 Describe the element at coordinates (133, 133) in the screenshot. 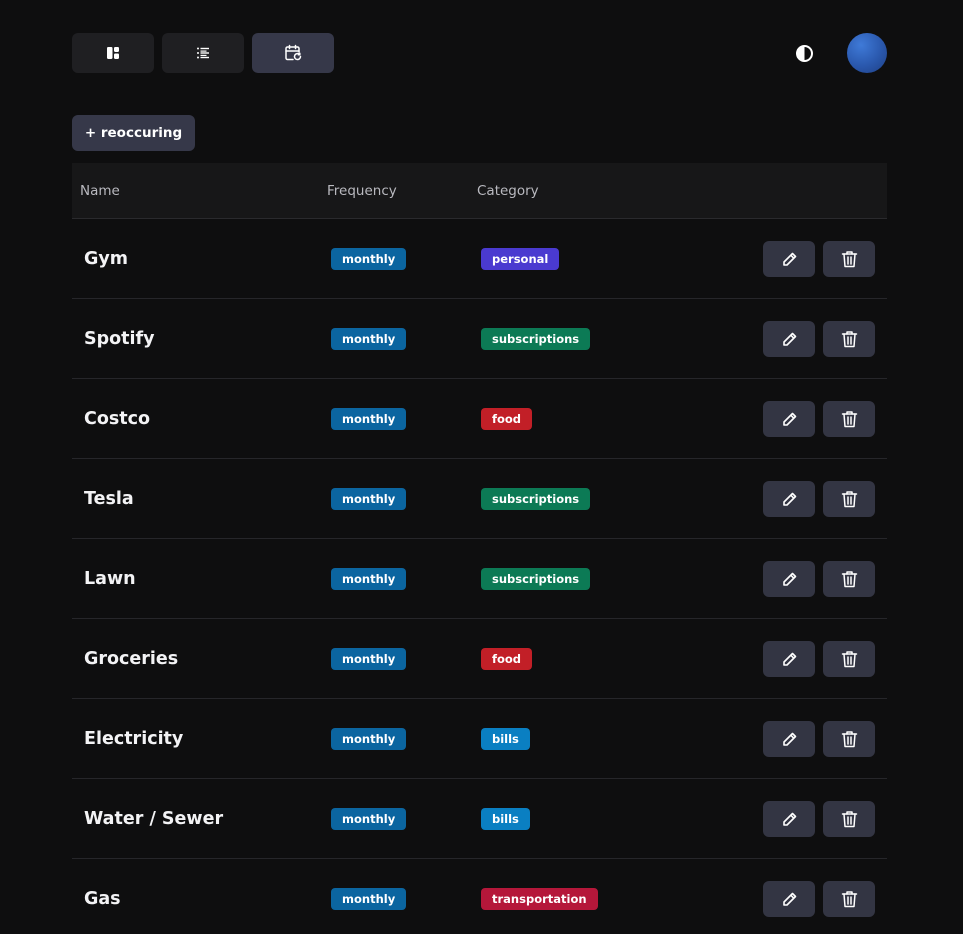

I see `add-reoccuring-button: + reoccuring` at that location.